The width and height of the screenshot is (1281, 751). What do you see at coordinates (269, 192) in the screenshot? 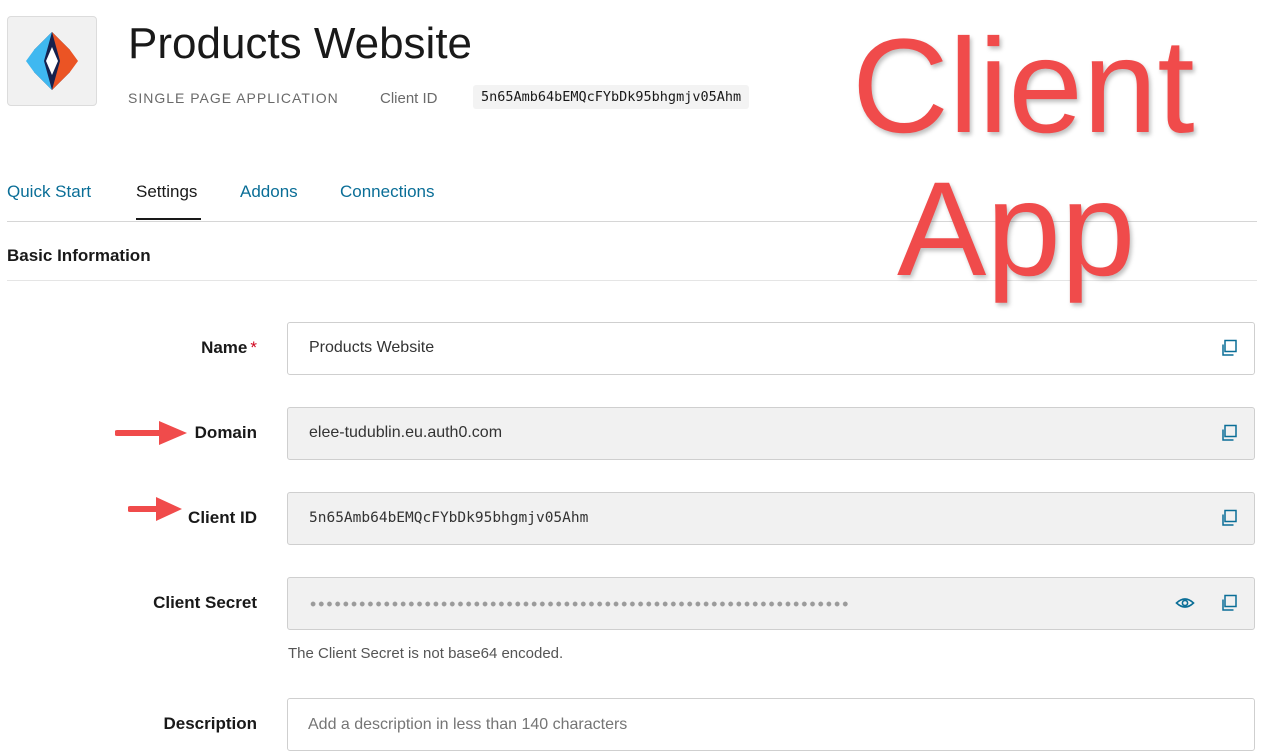
I see `tab-addons: Addons` at bounding box center [269, 192].